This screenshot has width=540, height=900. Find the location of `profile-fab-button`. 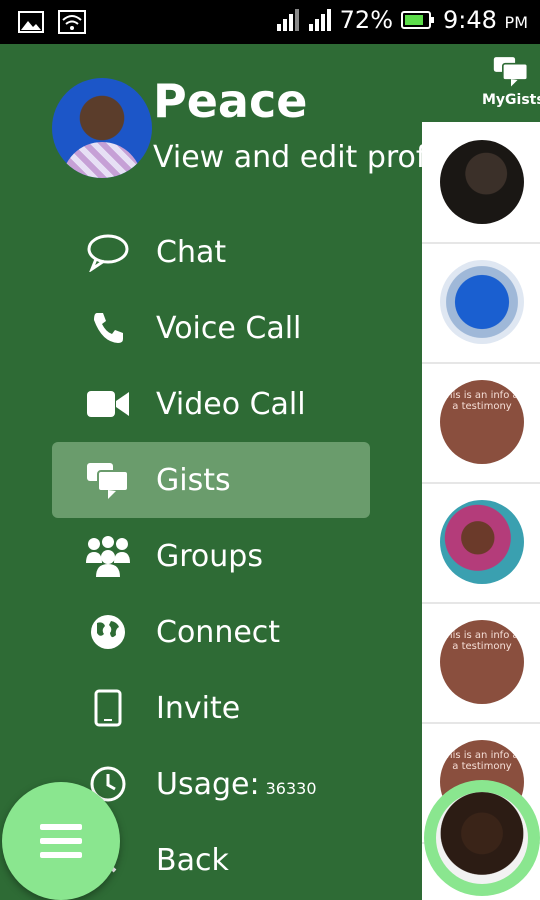

profile-fab-button is located at coordinates (482, 838).